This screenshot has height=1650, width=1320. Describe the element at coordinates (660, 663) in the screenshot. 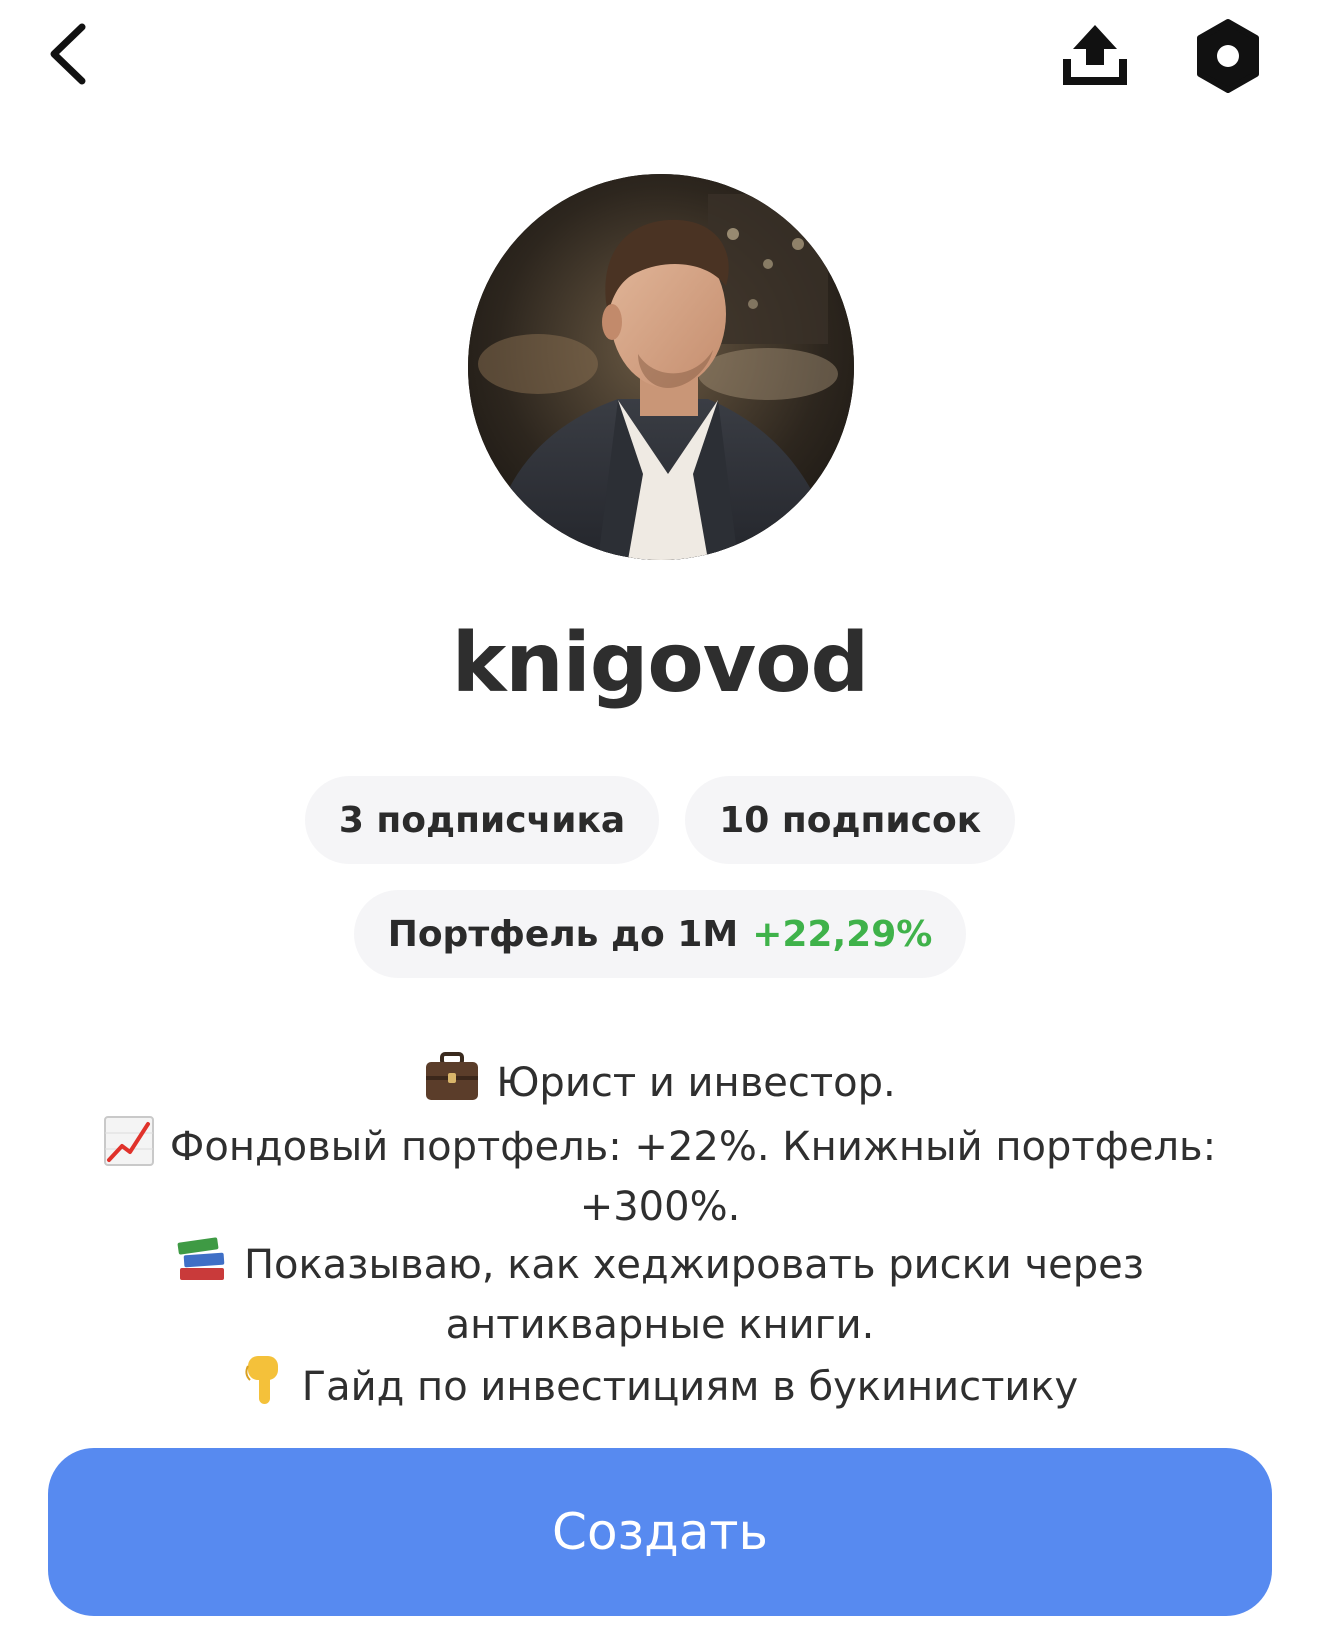

I see `username: knigovod` at that location.